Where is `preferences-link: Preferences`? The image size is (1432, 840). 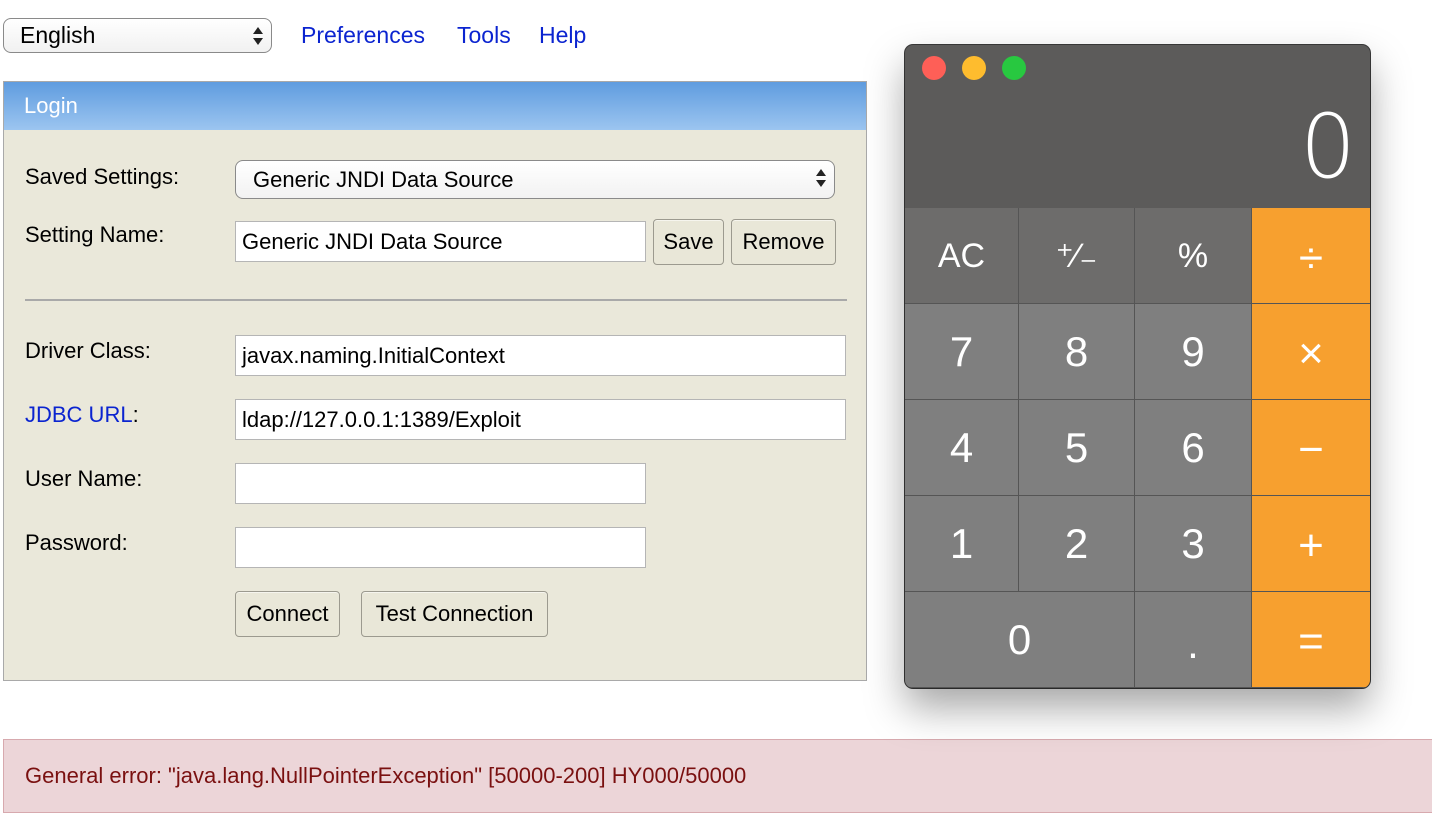 preferences-link: Preferences is located at coordinates (363, 35).